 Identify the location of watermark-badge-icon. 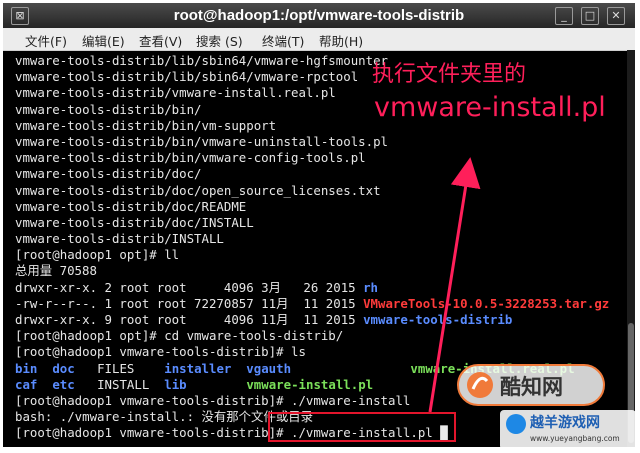
(516, 424).